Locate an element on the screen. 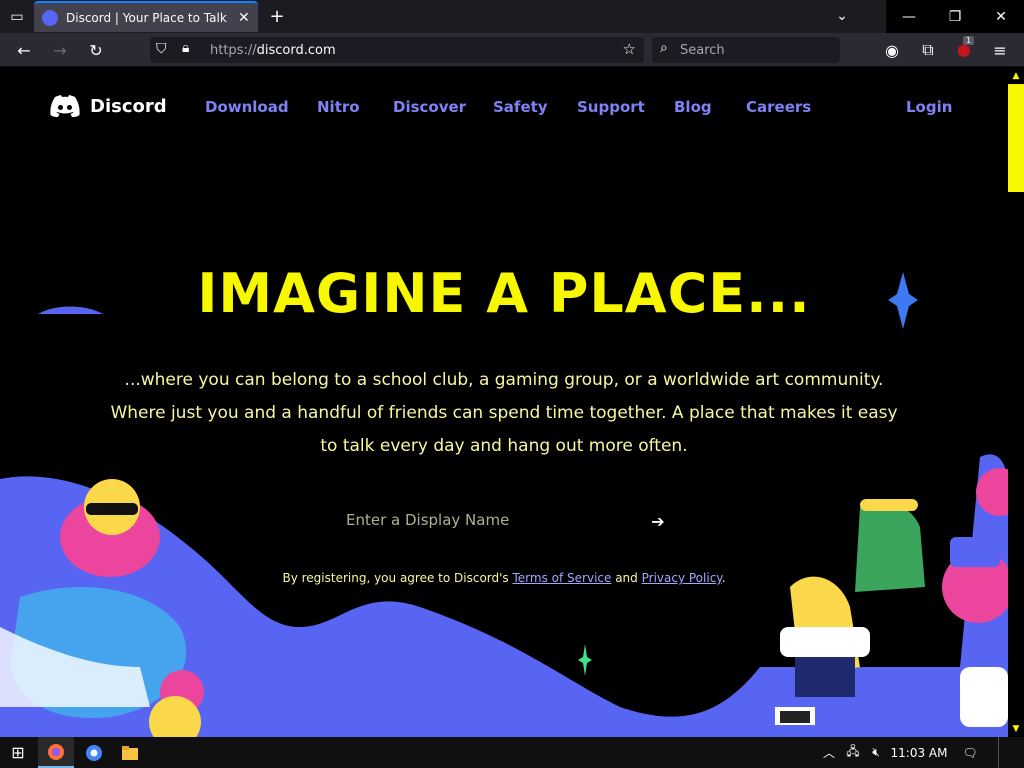 Image resolution: width=1024 pixels, height=768 pixels. list-all-tabs-chevron-icon: ⌄ is located at coordinates (842, 16).